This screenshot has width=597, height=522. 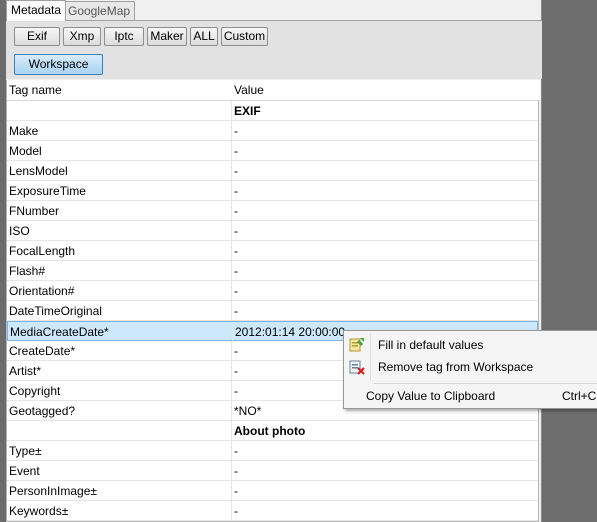 I want to click on menu-item-fill-default: Fill in default values, so click(x=470, y=345).